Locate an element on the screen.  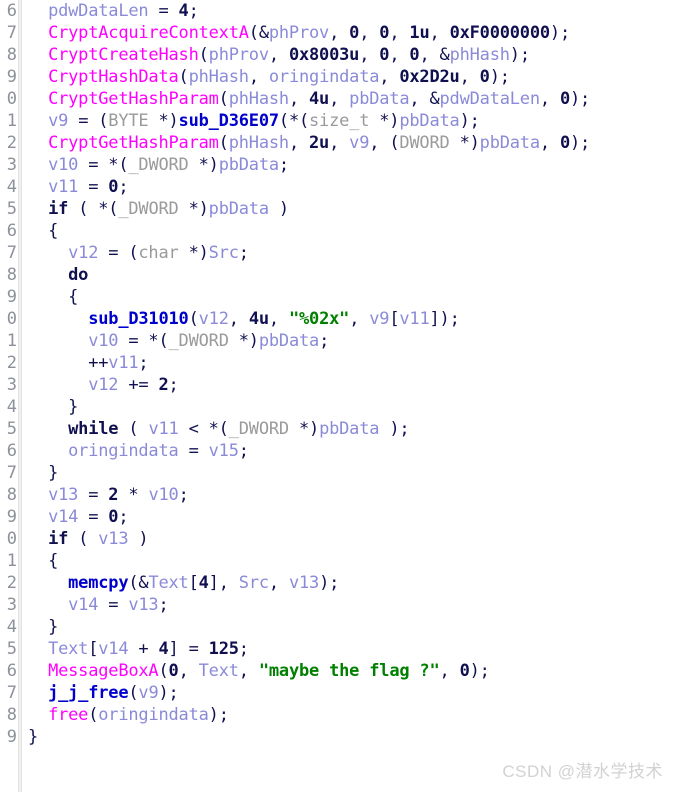
code-line: Text[v14 + 4] = 125; is located at coordinates (352, 649).